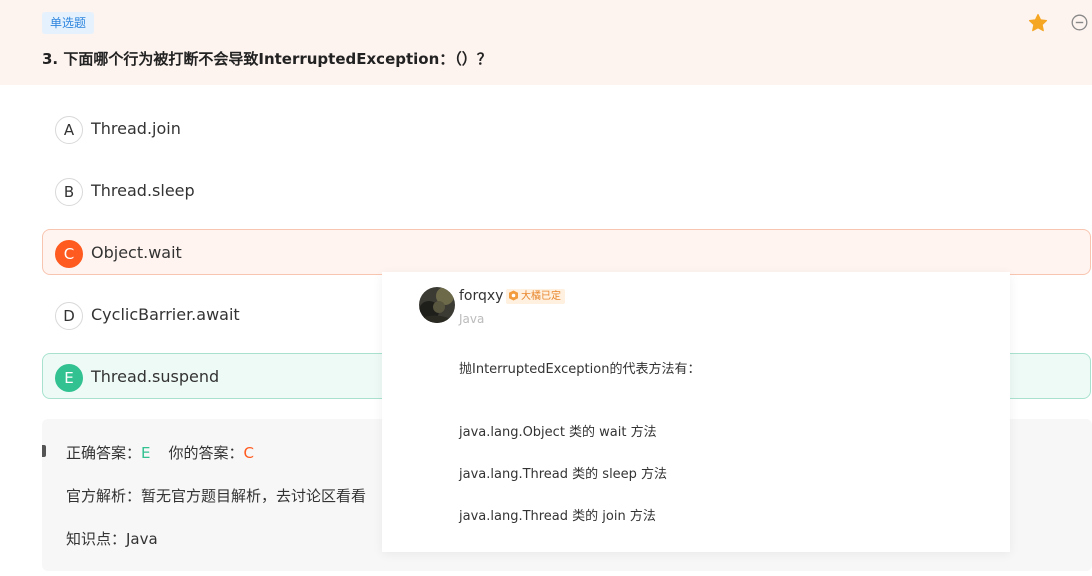 The height and width of the screenshot is (576, 1092). I want to click on option-text: Thread.join, so click(136, 128).